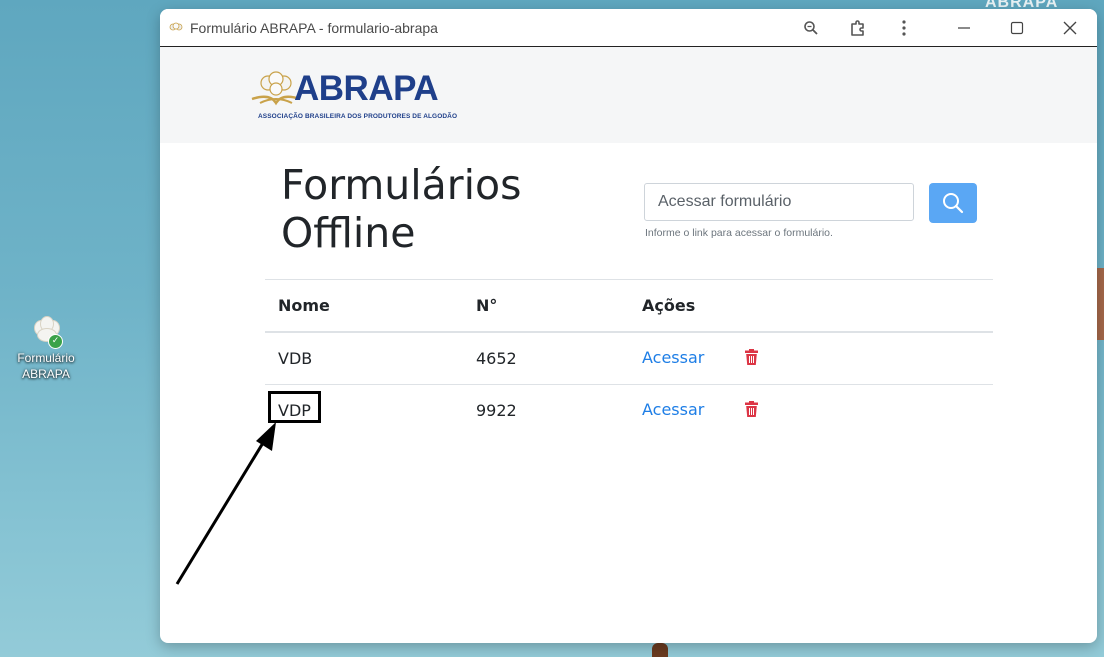 The width and height of the screenshot is (1104, 657). I want to click on minimize-button, so click(964, 27).